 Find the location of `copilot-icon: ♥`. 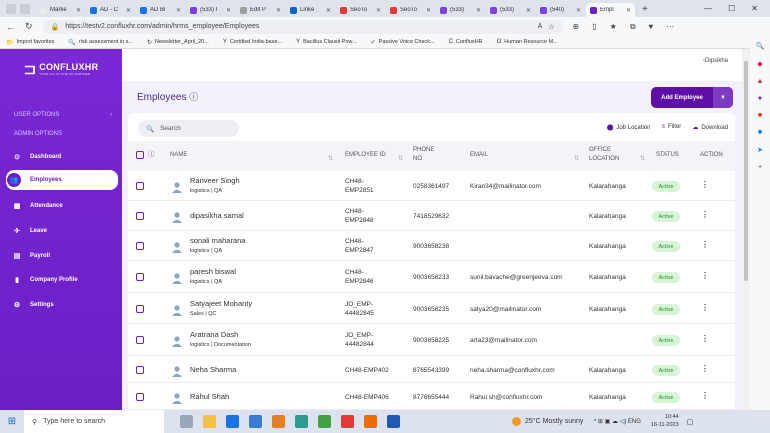

copilot-icon: ♥ is located at coordinates (651, 27).